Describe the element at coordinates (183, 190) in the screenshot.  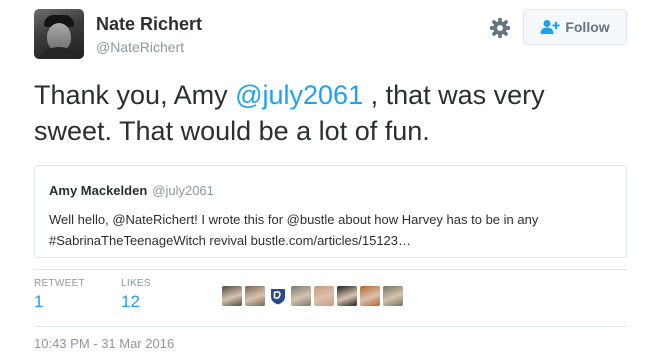
I see `quoted-author-handle: @july2061` at that location.